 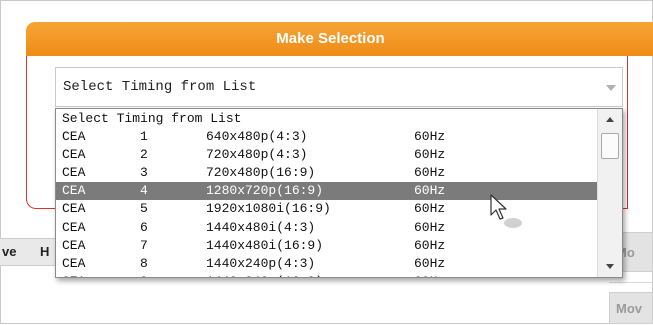 I want to click on list-item: CEA 8 1440x240p(4:3) 60Hz, so click(x=326, y=264).